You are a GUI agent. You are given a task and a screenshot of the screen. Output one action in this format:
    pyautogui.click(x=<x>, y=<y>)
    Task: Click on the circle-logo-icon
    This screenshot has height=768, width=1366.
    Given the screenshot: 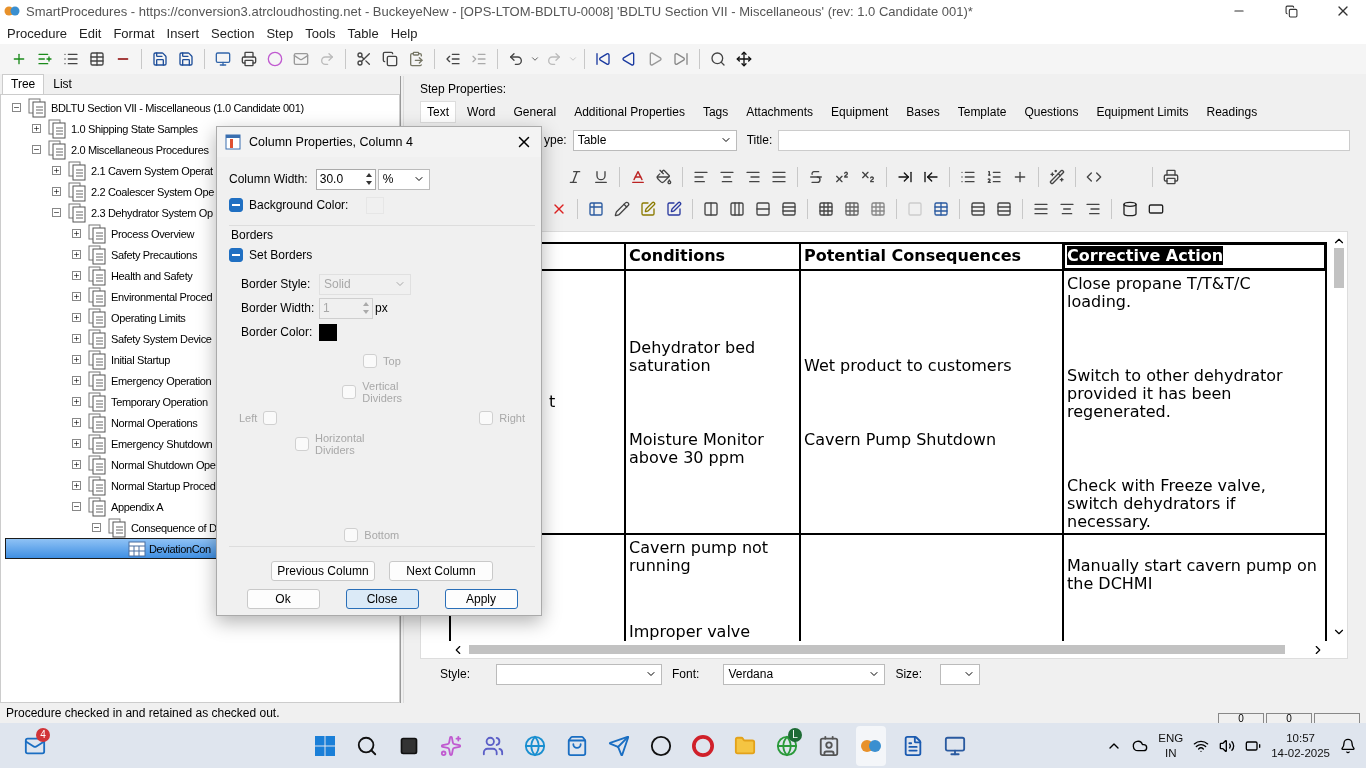 What is the action you would take?
    pyautogui.click(x=661, y=745)
    